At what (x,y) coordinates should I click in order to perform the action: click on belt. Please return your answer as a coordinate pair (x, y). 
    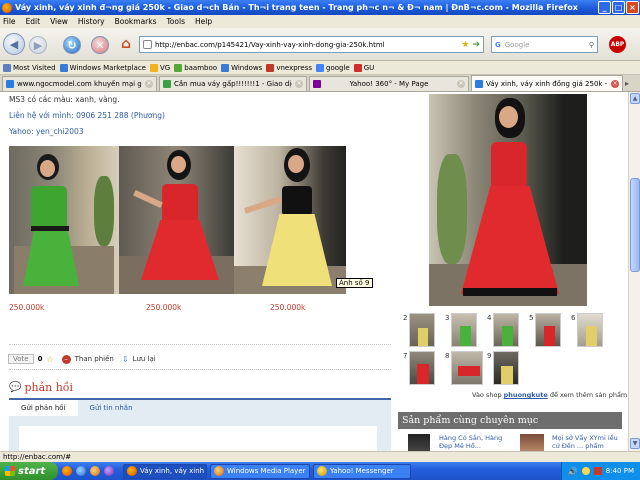
    Looking at the image, I should click on (50, 228).